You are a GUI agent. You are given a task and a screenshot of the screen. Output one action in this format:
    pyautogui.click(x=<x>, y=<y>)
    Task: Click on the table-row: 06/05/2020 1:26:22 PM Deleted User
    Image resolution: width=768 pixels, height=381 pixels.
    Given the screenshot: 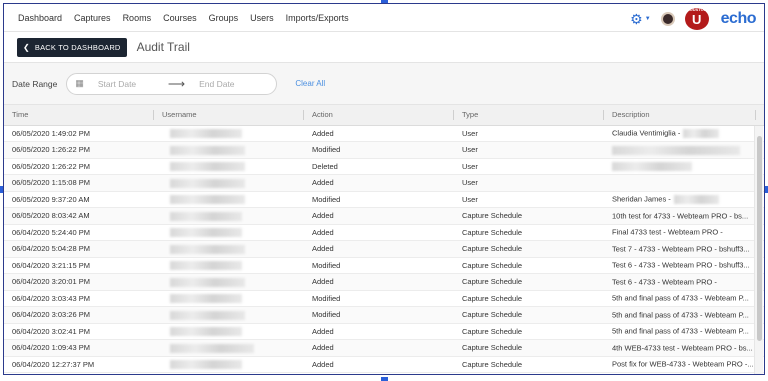 What is the action you would take?
    pyautogui.click(x=384, y=166)
    